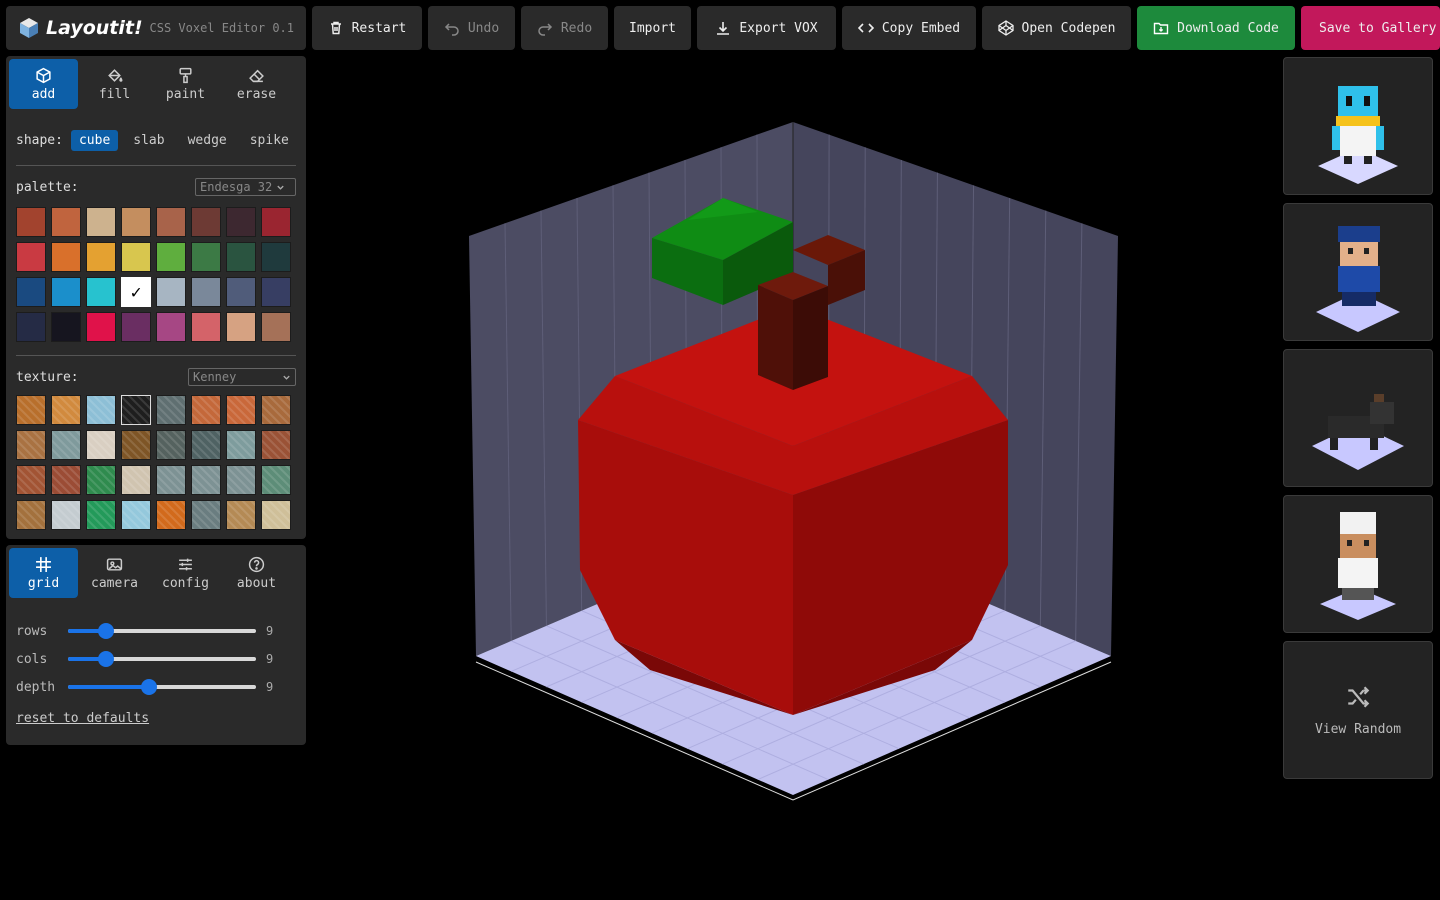 This screenshot has width=1440, height=900. Describe the element at coordinates (909, 28) in the screenshot. I see `copy-embed-button: Copy Embed` at that location.